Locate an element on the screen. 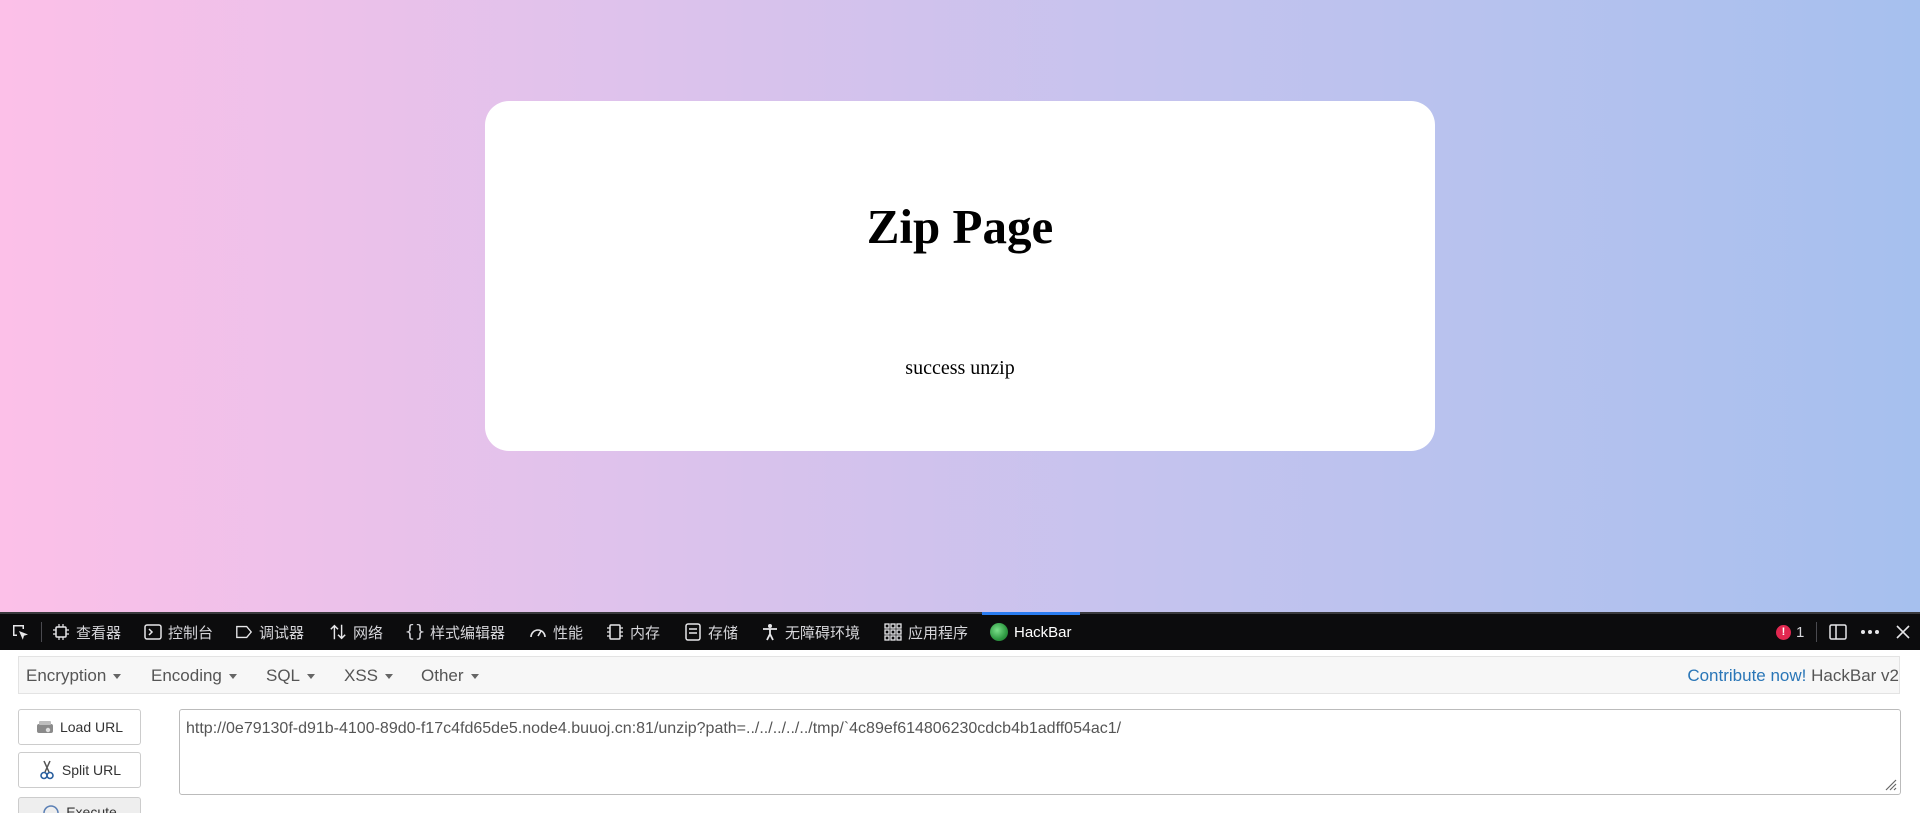 Image resolution: width=1920 pixels, height=813 pixels. inspector-icon is located at coordinates (61, 632).